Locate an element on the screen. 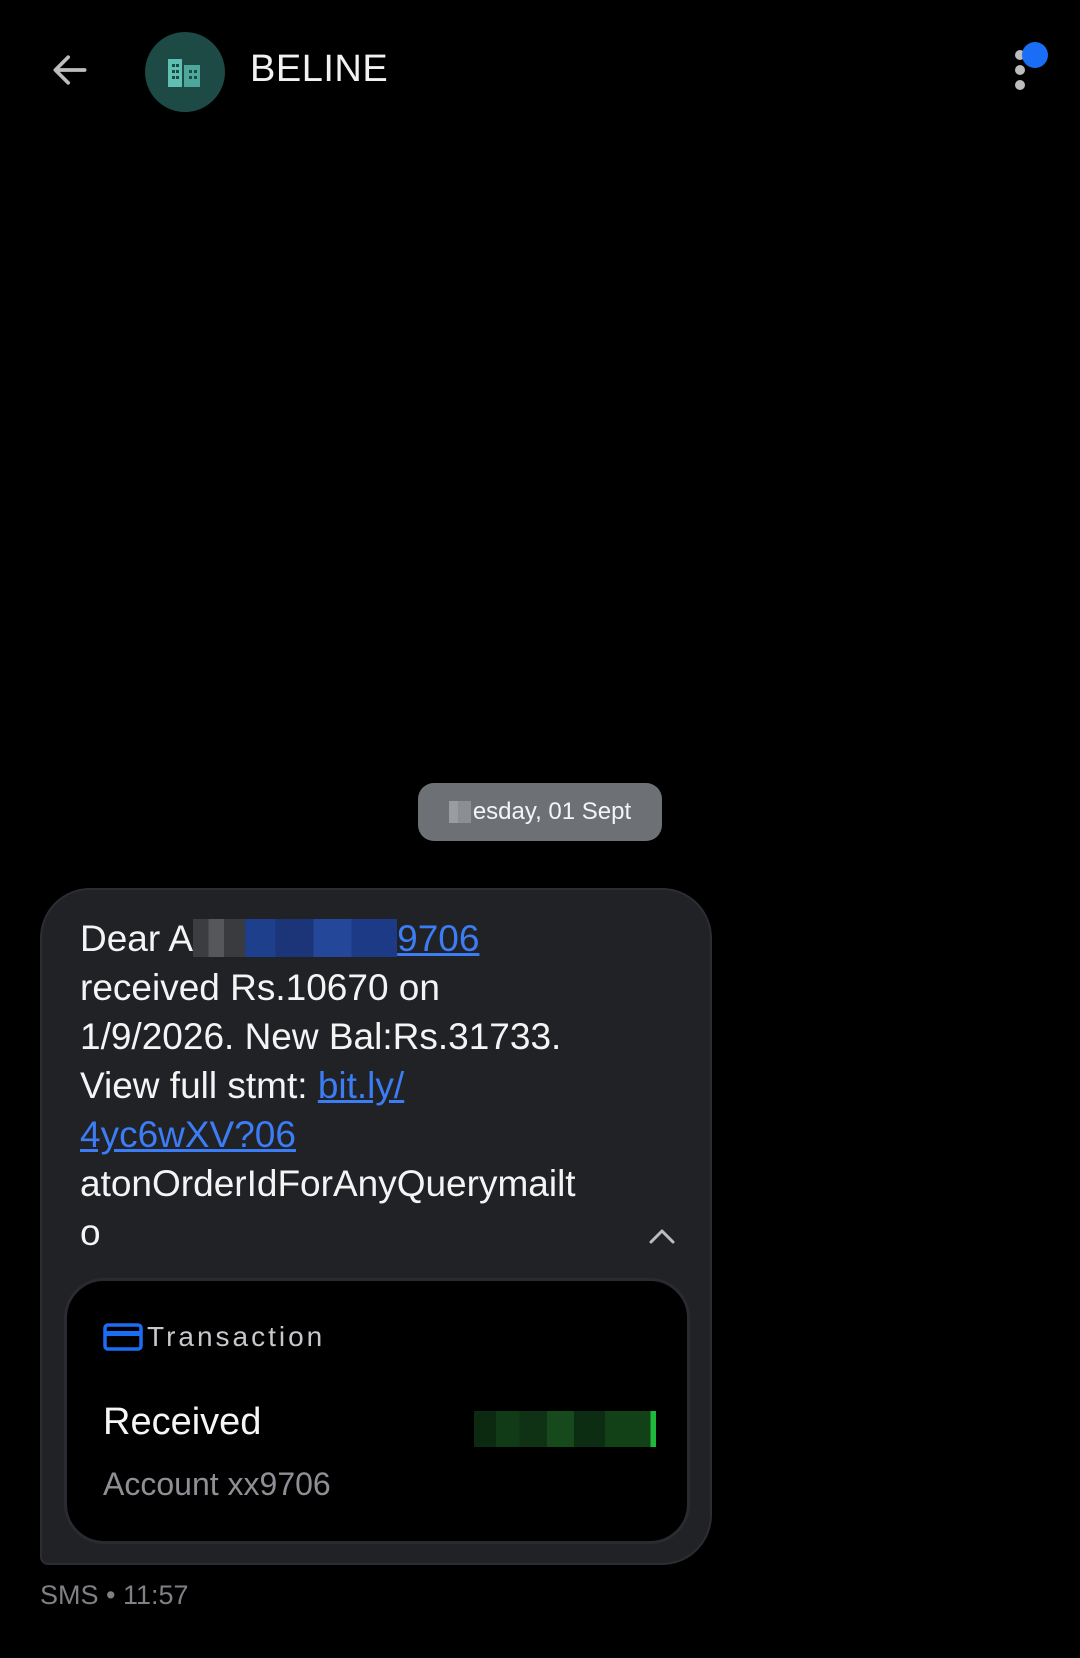 Image resolution: width=1080 pixels, height=1658 pixels. transaction-status: Received is located at coordinates (182, 1422).